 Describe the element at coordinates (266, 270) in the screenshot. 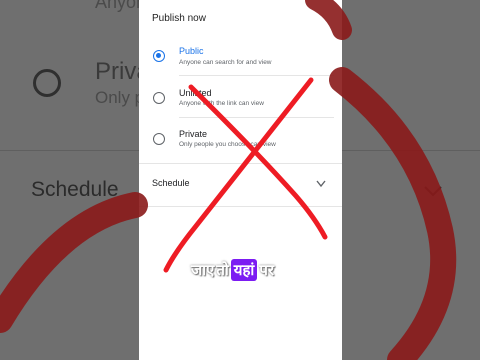

I see `banner-word-4: पर` at that location.